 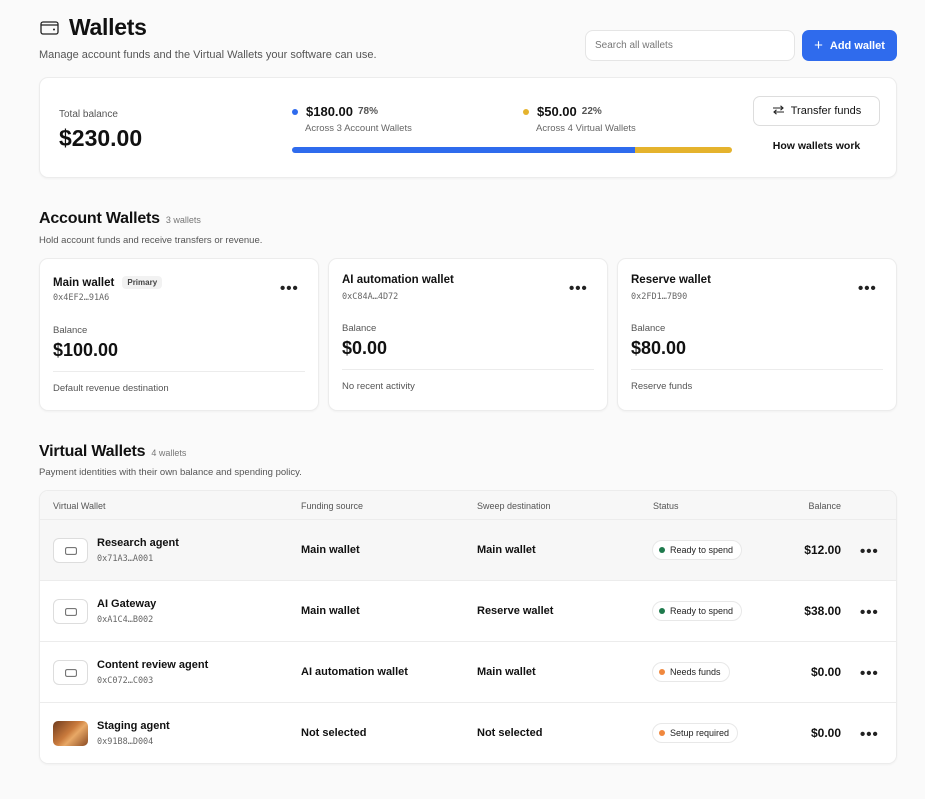 What do you see at coordinates (398, 280) in the screenshot?
I see `wallet-name: AI automation wallet` at bounding box center [398, 280].